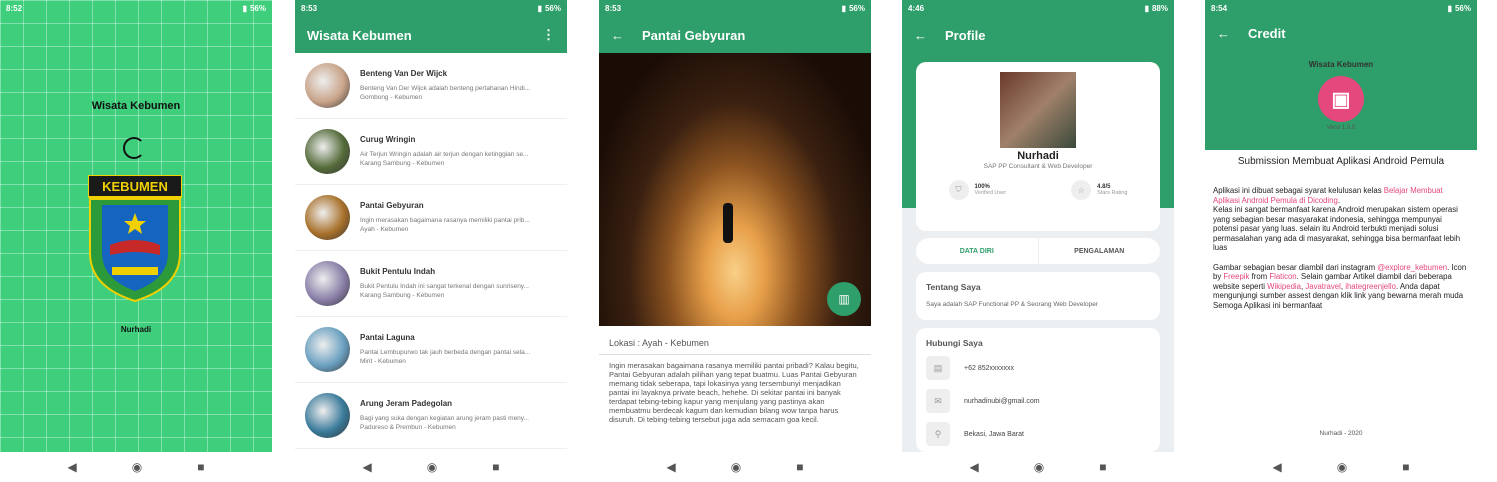 The width and height of the screenshot is (1497, 482). I want to click on status-time: 8:54, so click(1219, 8).